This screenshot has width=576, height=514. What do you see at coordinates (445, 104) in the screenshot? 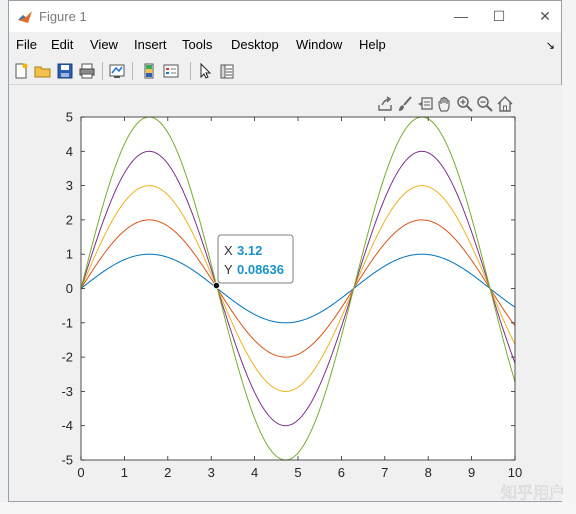
I see `pan-icon` at bounding box center [445, 104].